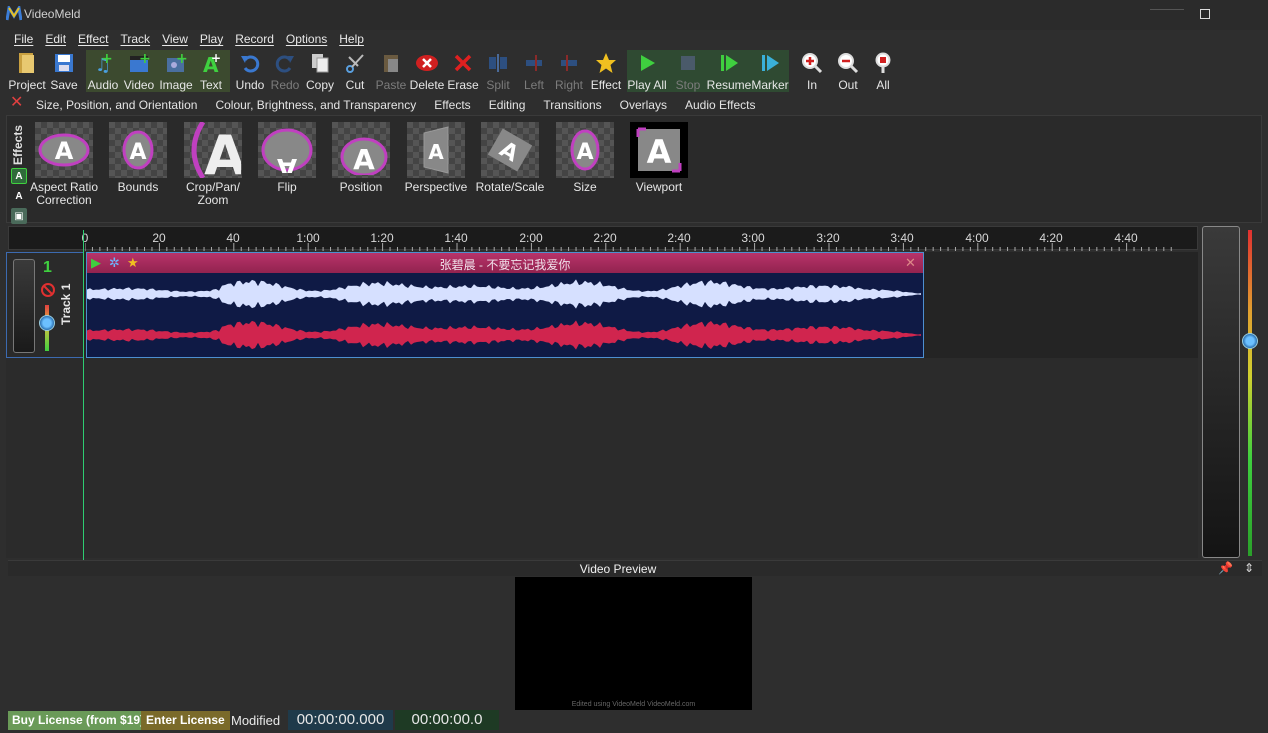 The width and height of the screenshot is (1268, 733). Describe the element at coordinates (510, 158) in the screenshot. I see `effect-rotate-scale: A Rotate/Scale` at that location.